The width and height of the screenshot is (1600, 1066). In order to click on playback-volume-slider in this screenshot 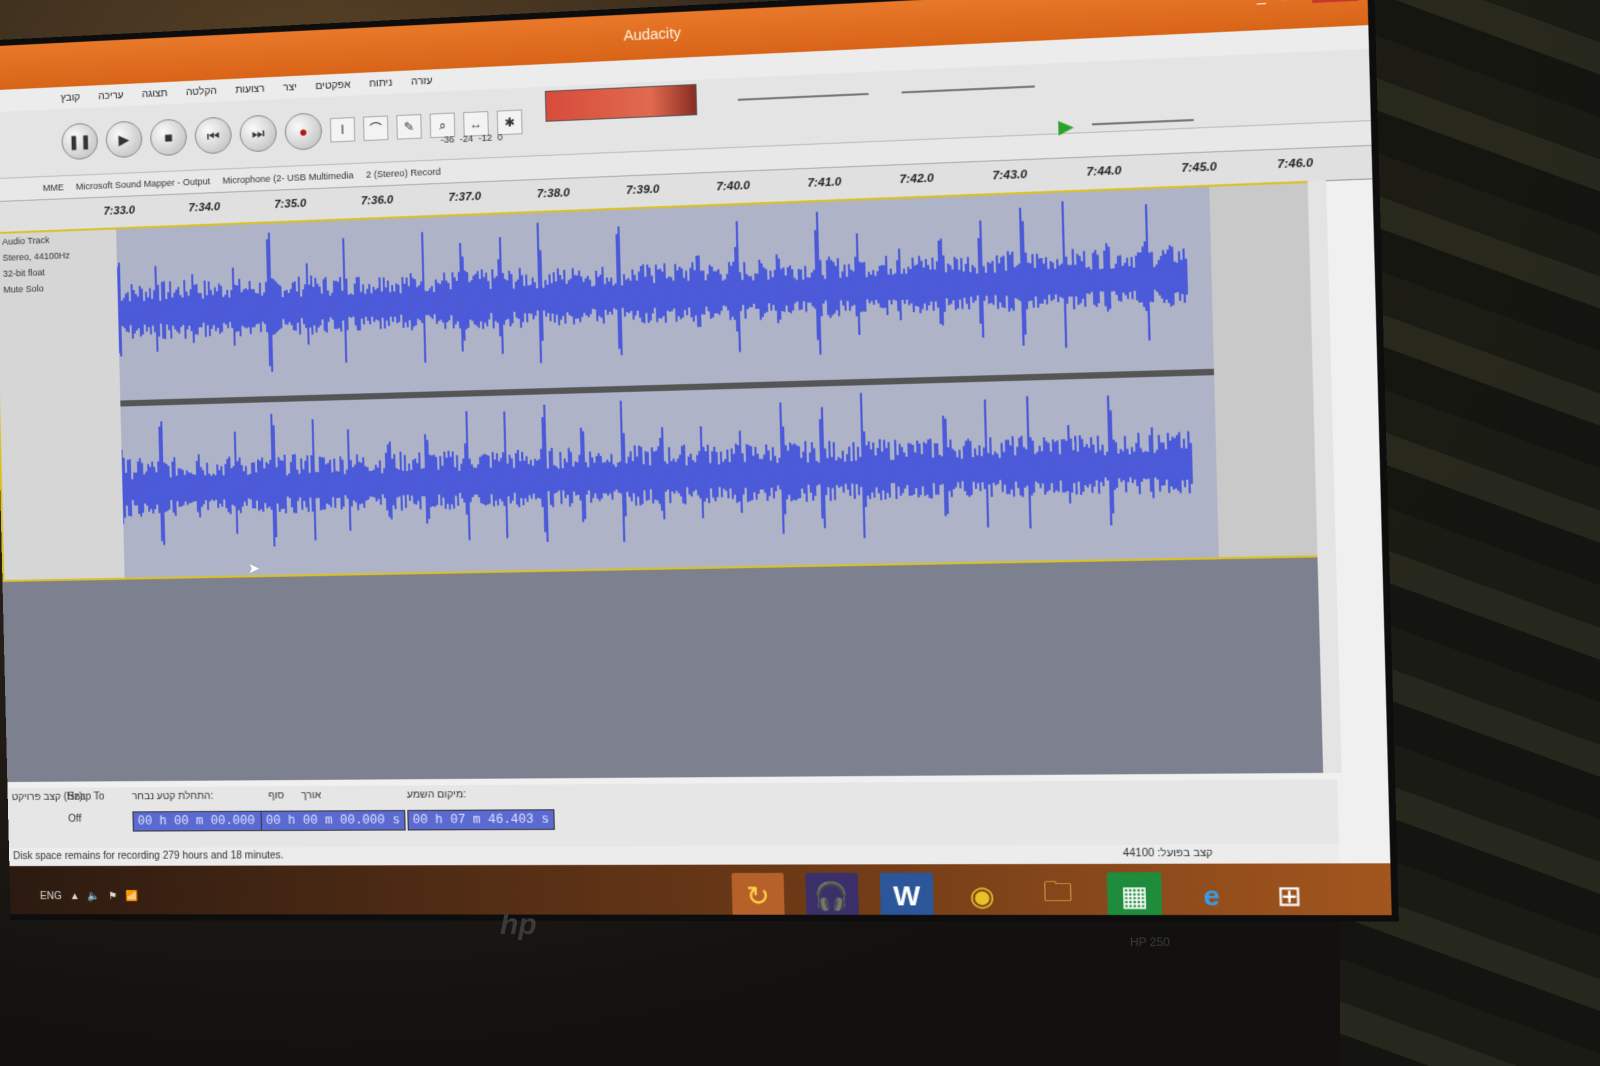, I will do `click(803, 96)`.